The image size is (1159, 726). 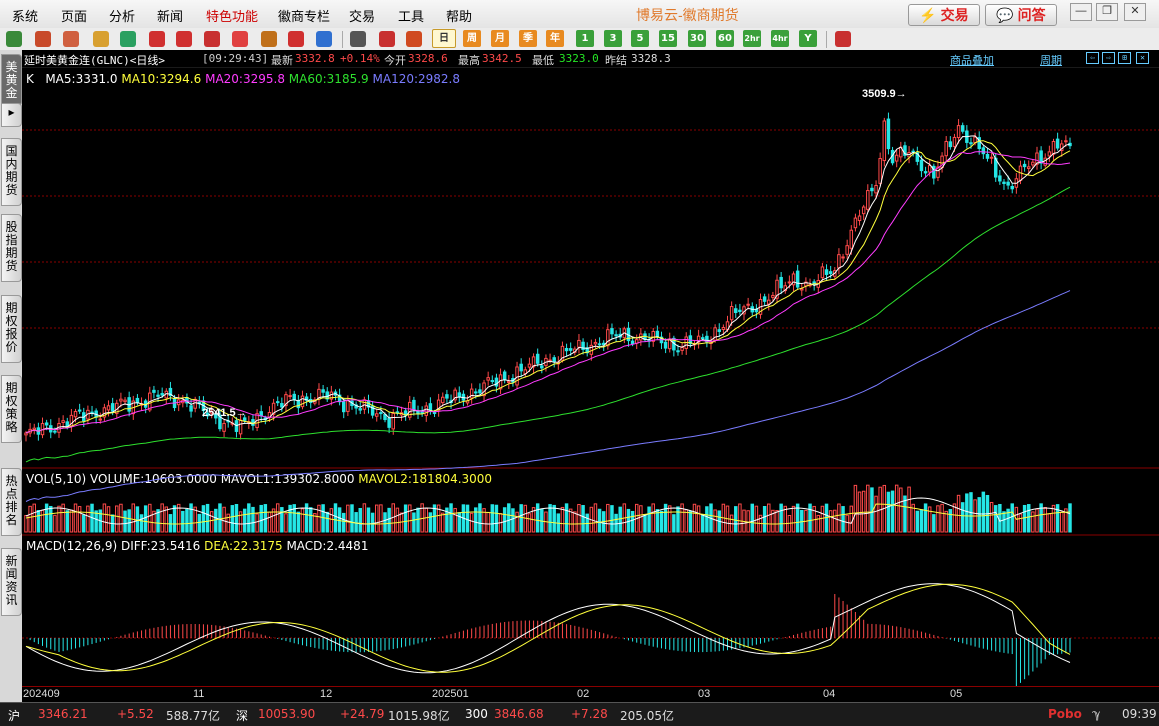 What do you see at coordinates (11, 582) in the screenshot?
I see `tab-news: 新闻资讯` at bounding box center [11, 582].